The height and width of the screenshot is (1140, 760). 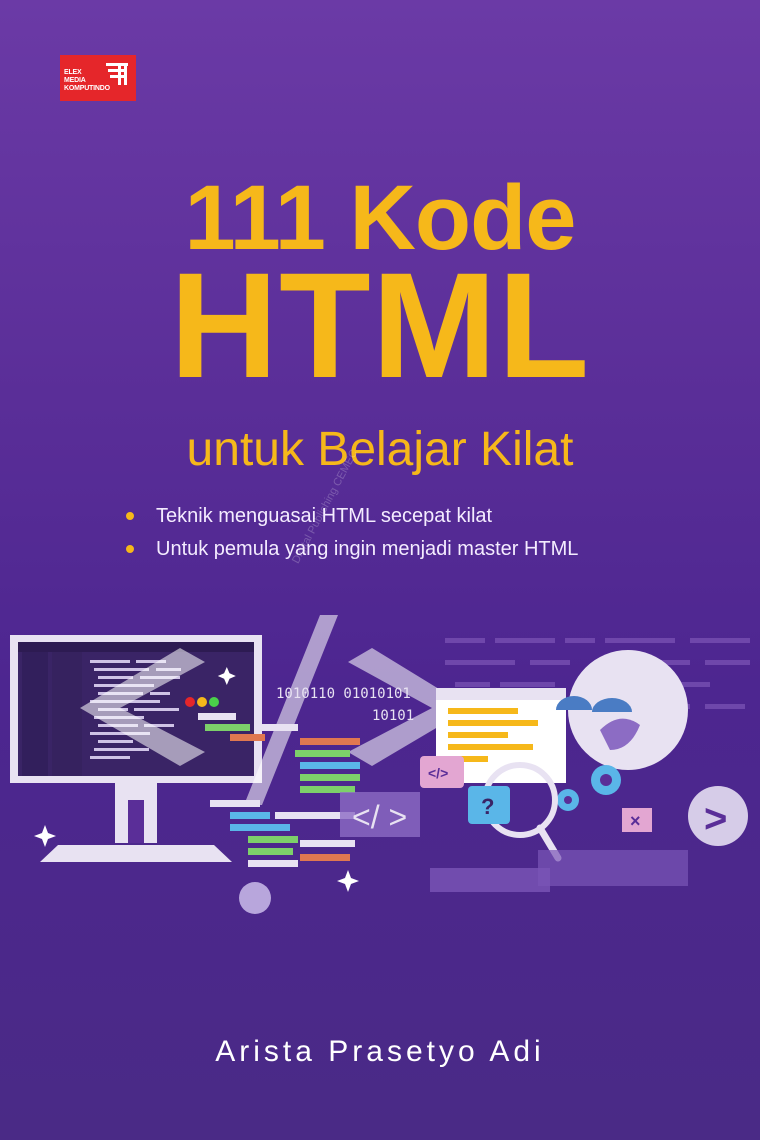 I want to click on code-tag-mid-text: </ >, so click(x=379, y=817).